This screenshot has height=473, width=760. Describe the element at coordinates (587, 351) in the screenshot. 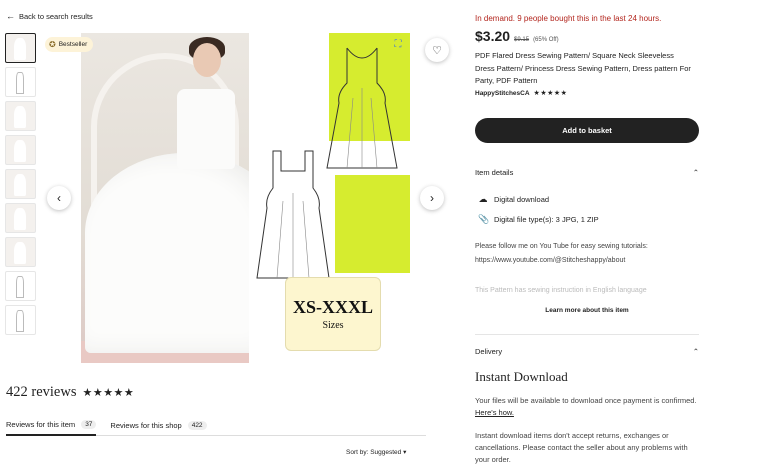

I see `delivery-toggle: Delivery ⌃` at that location.